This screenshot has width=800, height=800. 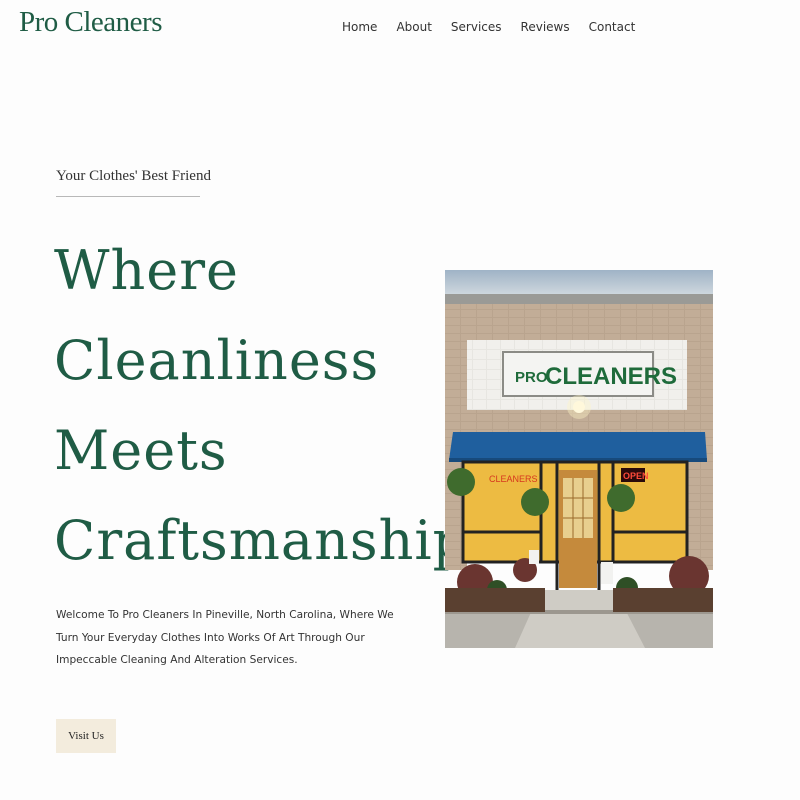 I want to click on nav-link-home: Home, so click(x=359, y=27).